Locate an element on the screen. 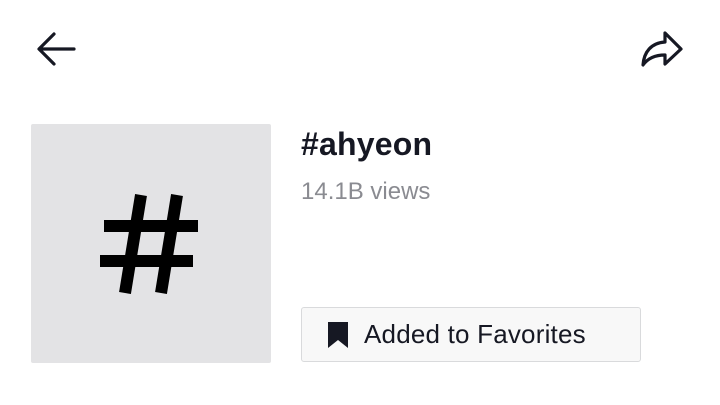  arrow-left-icon is located at coordinates (56, 49).